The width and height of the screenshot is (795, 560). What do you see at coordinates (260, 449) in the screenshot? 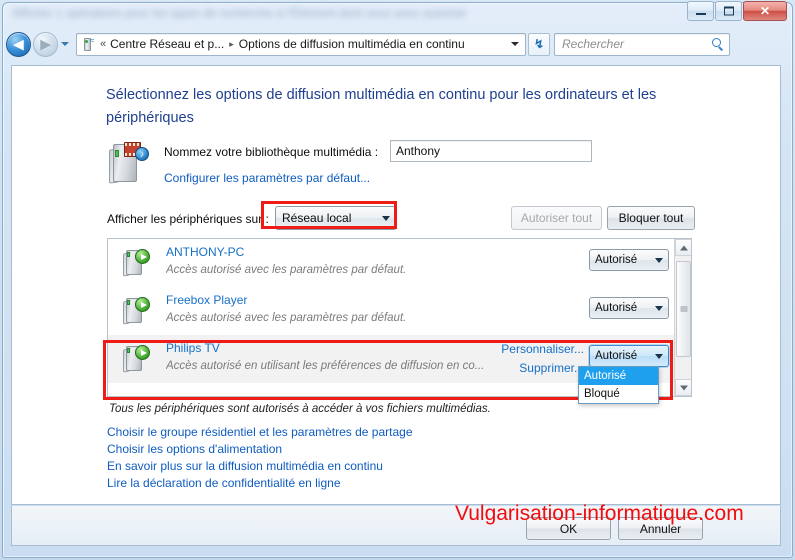
I see `power-options-link: Choisir les options d'alimentation` at bounding box center [260, 449].